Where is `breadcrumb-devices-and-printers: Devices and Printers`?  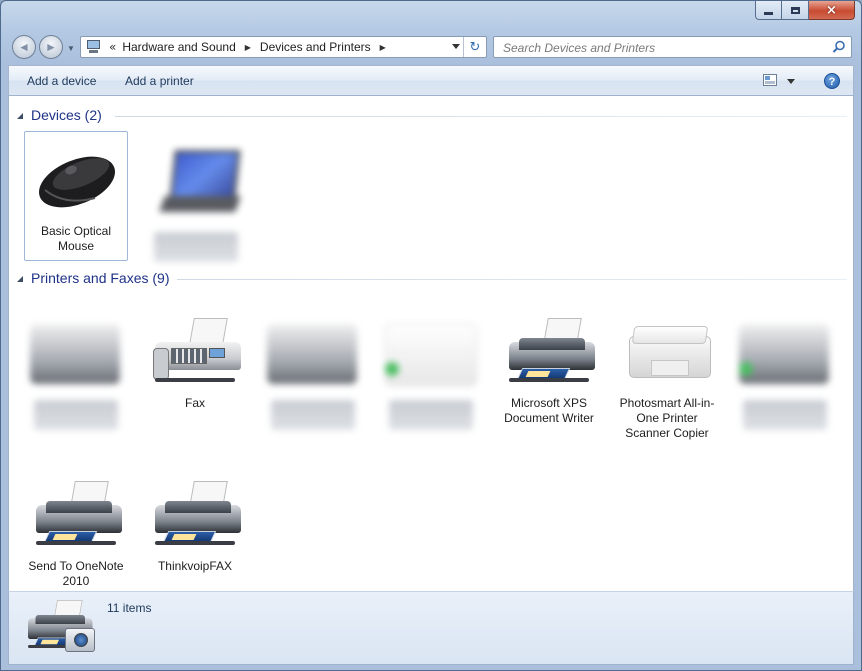
breadcrumb-devices-and-printers: Devices and Printers is located at coordinates (315, 47).